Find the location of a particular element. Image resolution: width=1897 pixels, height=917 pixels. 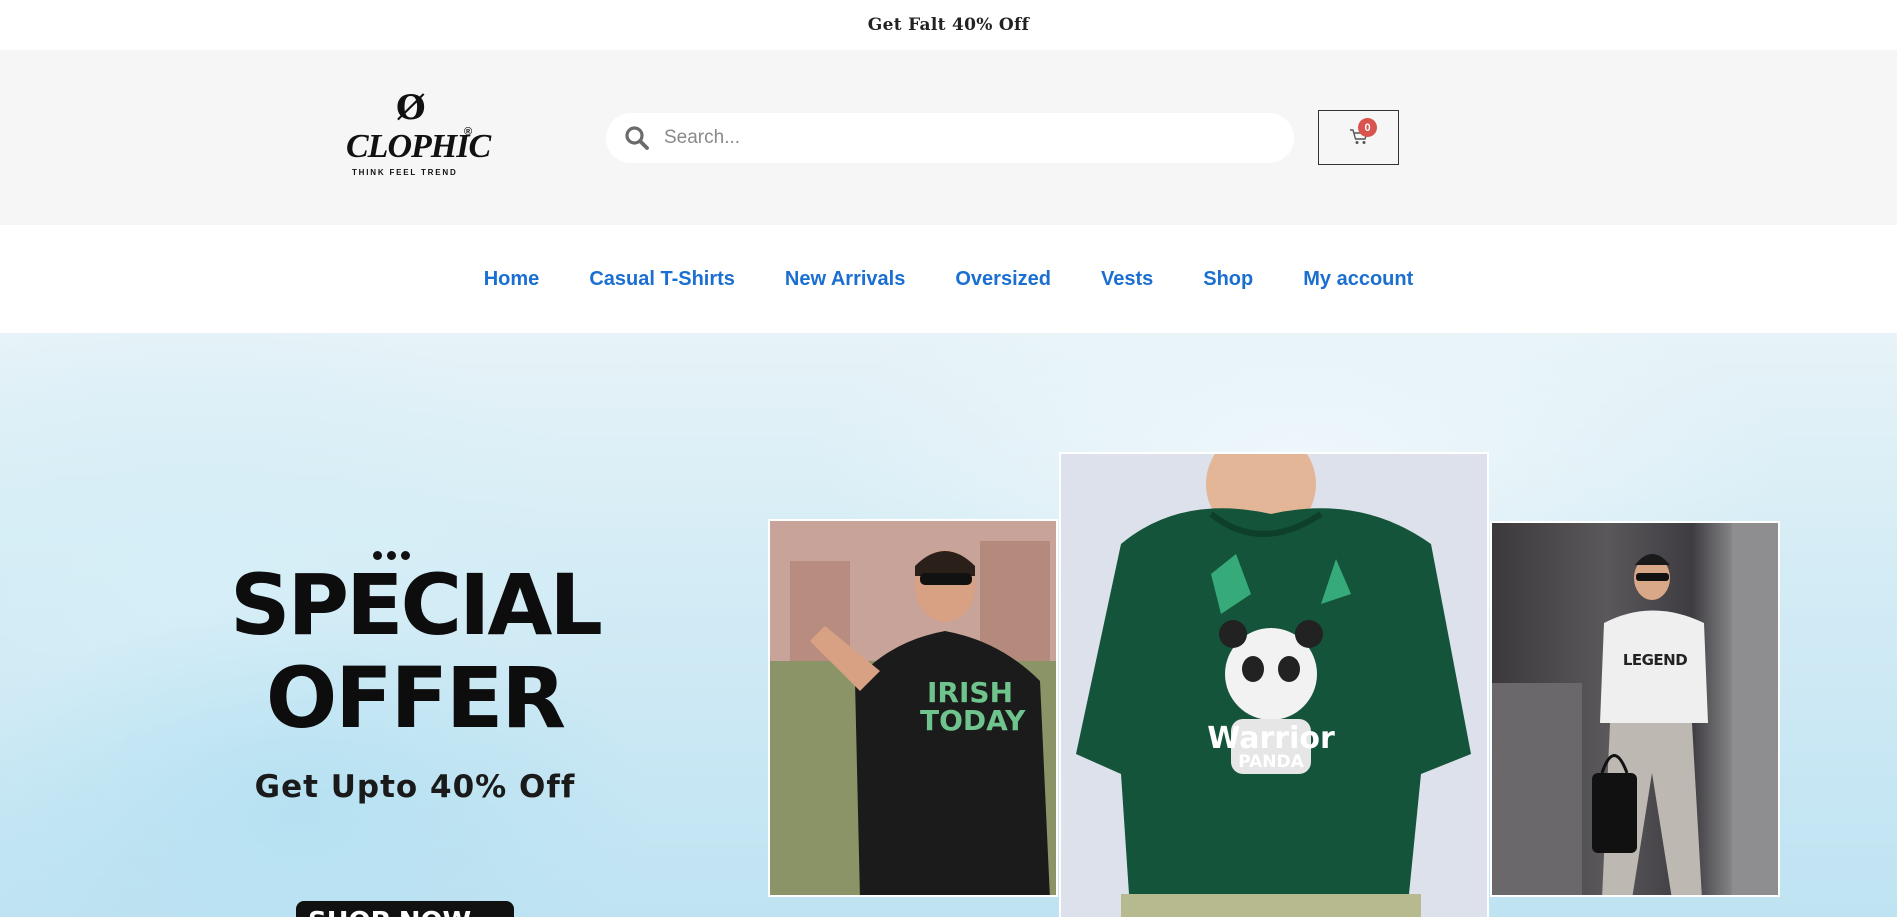

logo-mark: Ø is located at coordinates (411, 108).